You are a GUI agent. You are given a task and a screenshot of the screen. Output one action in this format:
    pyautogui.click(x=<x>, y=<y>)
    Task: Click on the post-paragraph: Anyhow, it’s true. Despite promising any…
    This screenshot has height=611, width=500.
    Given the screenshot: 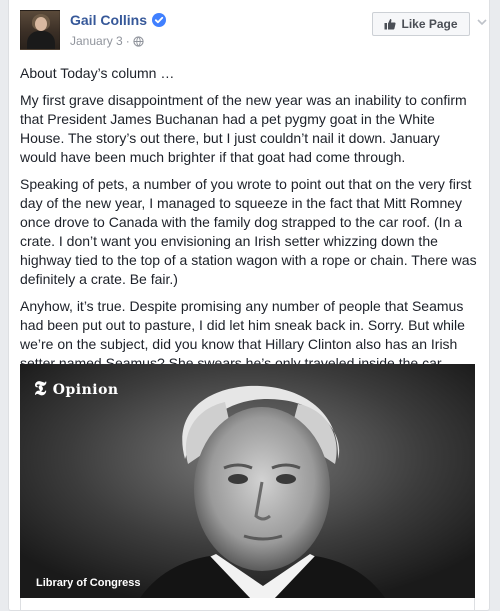 What is the action you would take?
    pyautogui.click(x=242, y=334)
    